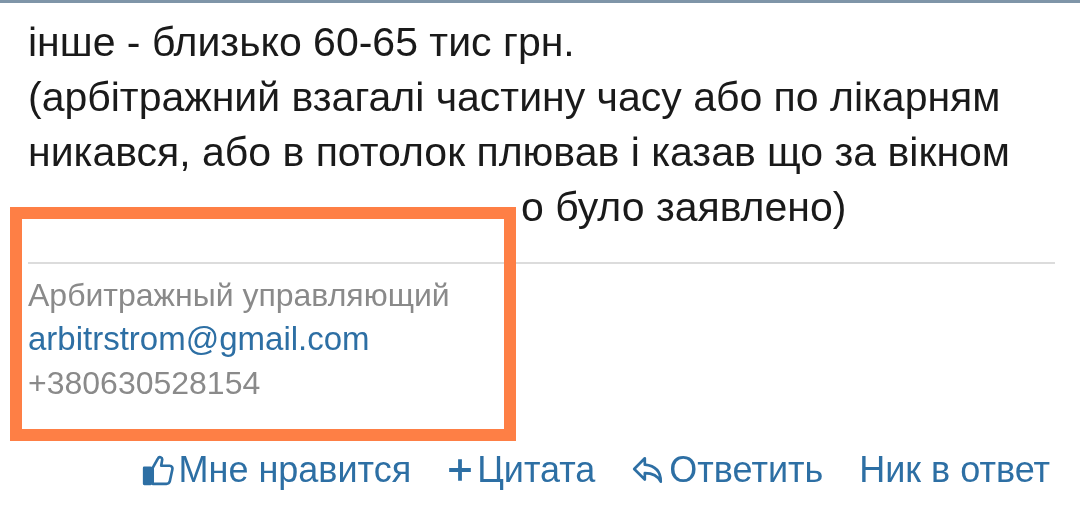 Image resolution: width=1080 pixels, height=517 pixels. What do you see at coordinates (514, 97) in the screenshot?
I see `post-text-line: (арбітражний взагалі частину часу або по лікарням` at bounding box center [514, 97].